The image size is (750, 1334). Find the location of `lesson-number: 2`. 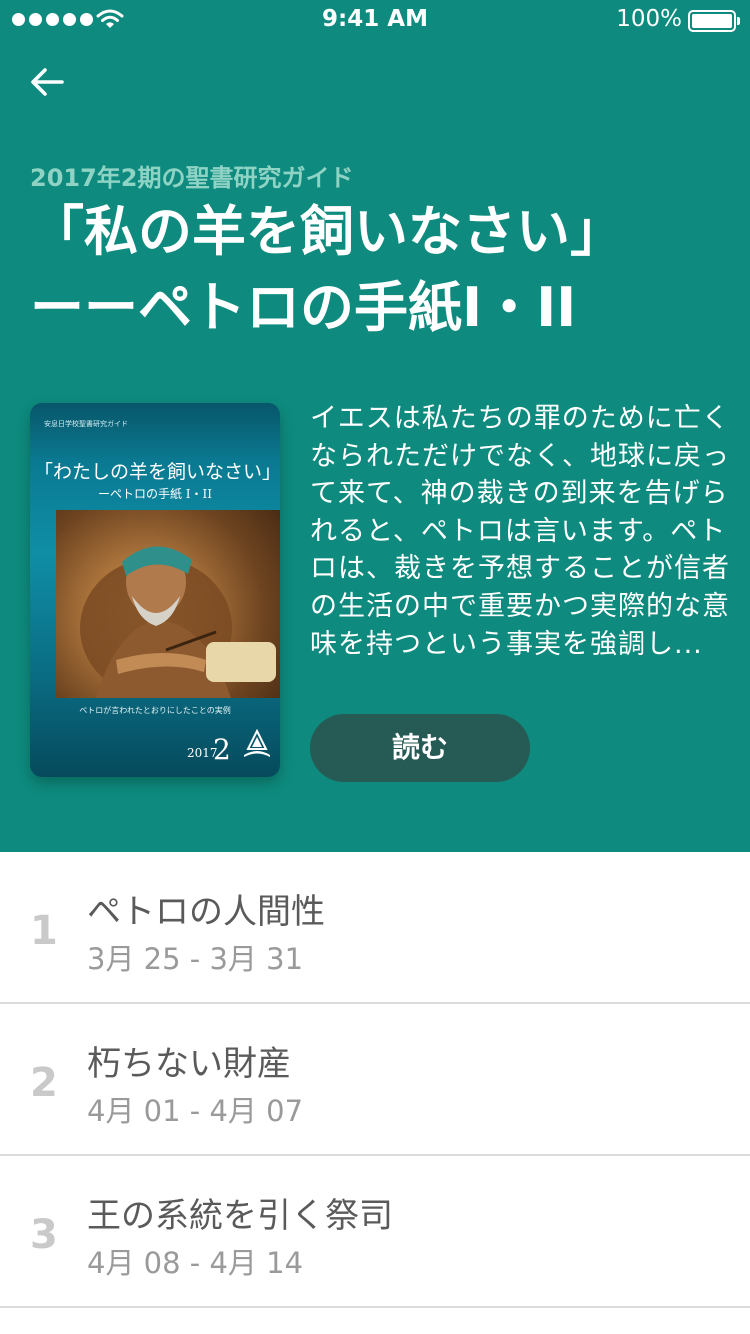

lesson-number: 2 is located at coordinates (44, 1083).